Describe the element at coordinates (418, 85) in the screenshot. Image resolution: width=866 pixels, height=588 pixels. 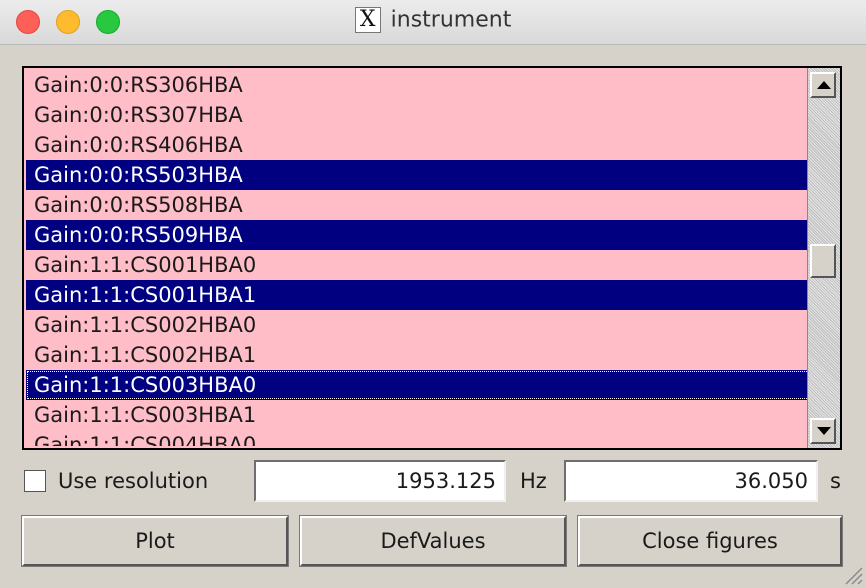
I see `list-item: Gain:0:0:RS306HBA` at that location.